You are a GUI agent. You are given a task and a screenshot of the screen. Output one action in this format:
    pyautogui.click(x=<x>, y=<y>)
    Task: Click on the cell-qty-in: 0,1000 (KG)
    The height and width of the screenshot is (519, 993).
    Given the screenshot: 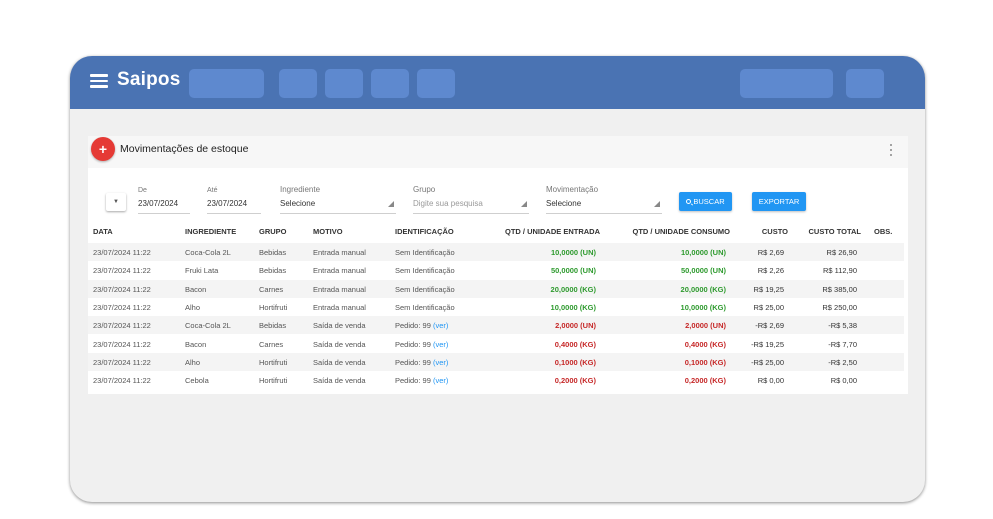 What is the action you would take?
    pyautogui.click(x=575, y=362)
    